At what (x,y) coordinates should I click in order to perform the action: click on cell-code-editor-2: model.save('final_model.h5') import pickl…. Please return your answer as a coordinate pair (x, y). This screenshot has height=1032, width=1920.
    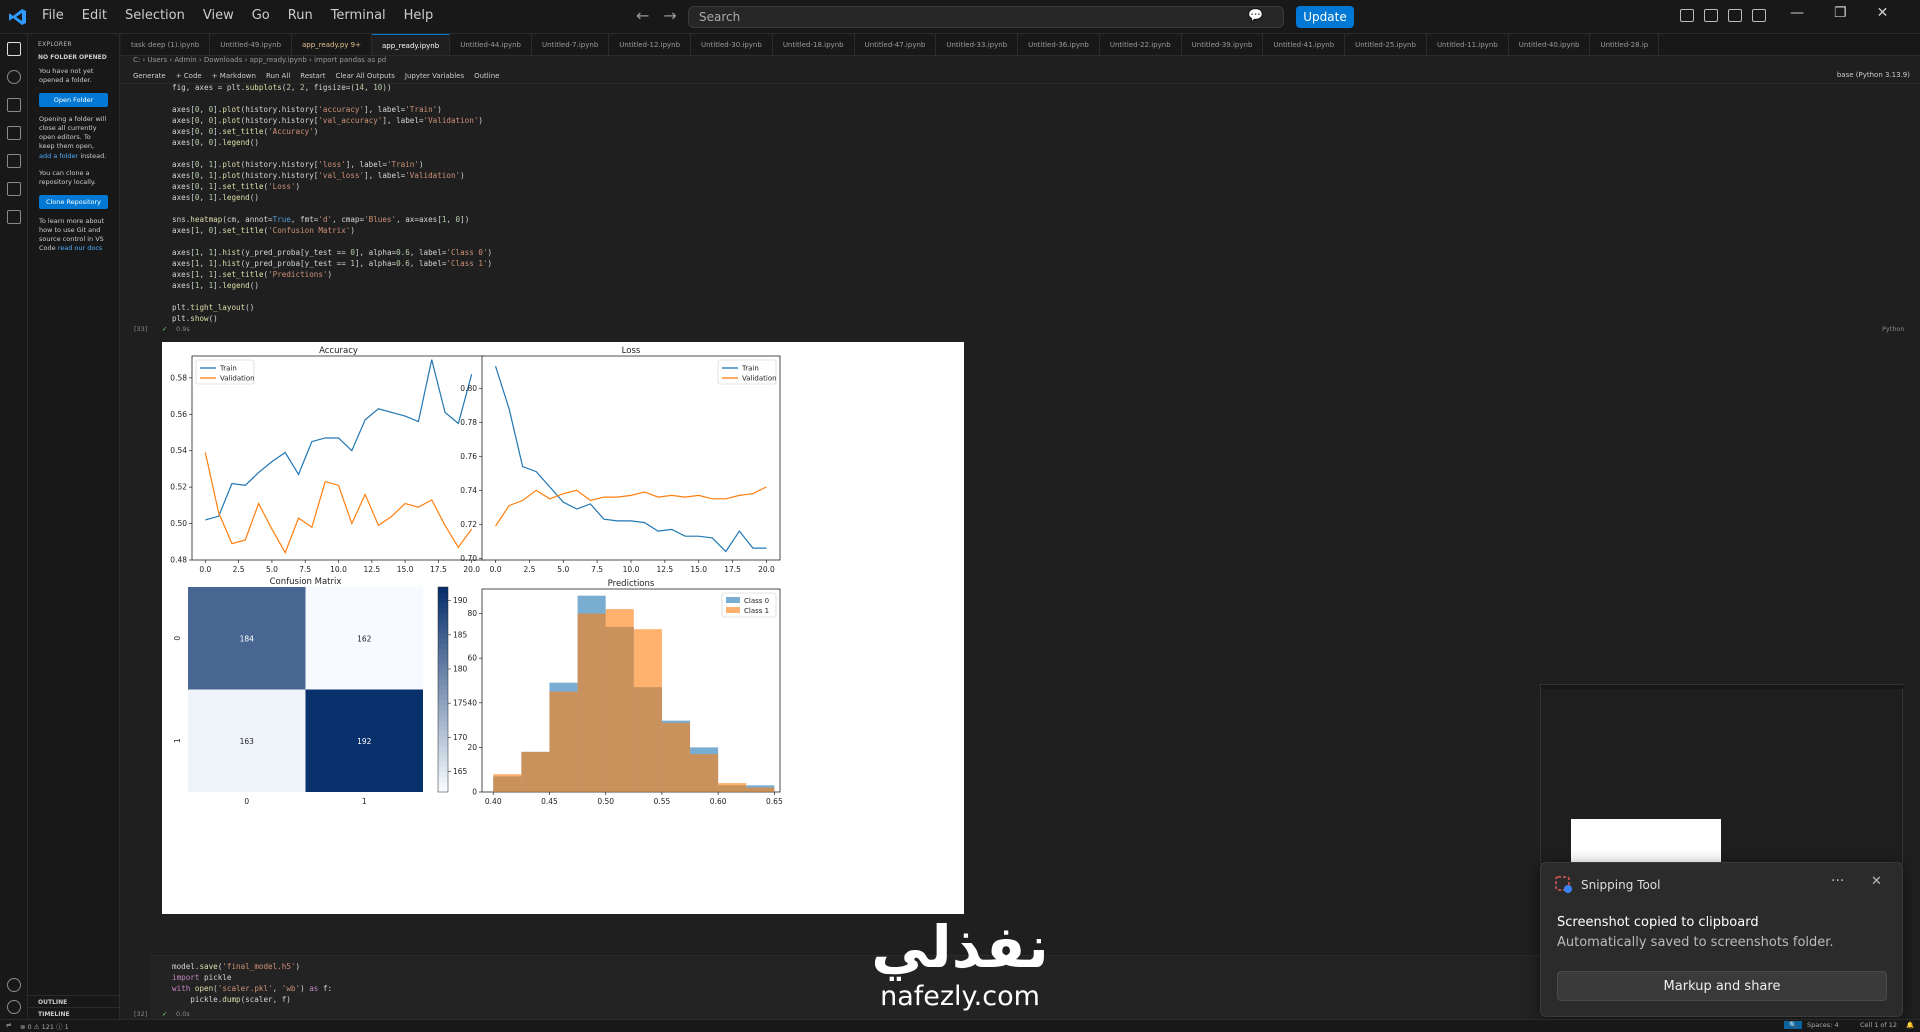
    Looking at the image, I should click on (252, 983).